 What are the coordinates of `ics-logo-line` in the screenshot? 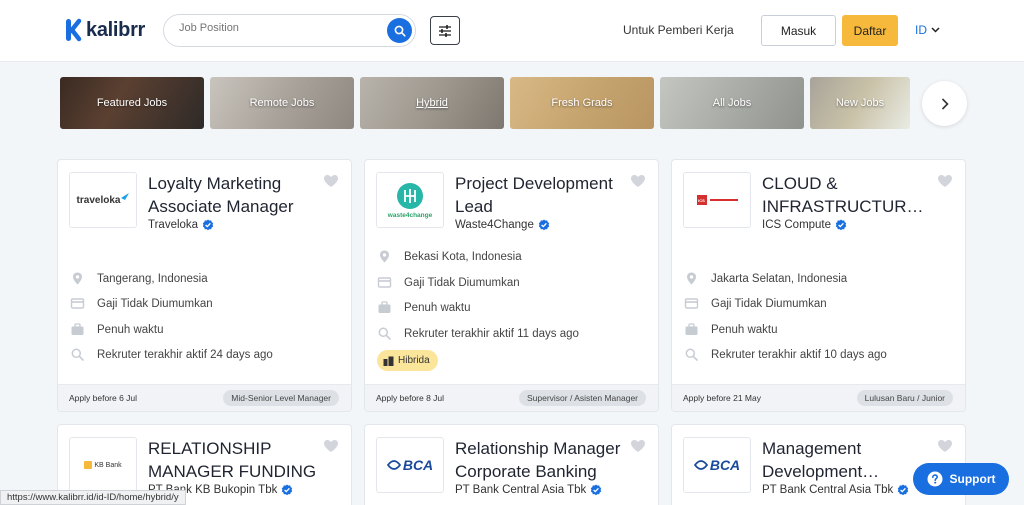 It's located at (723, 200).